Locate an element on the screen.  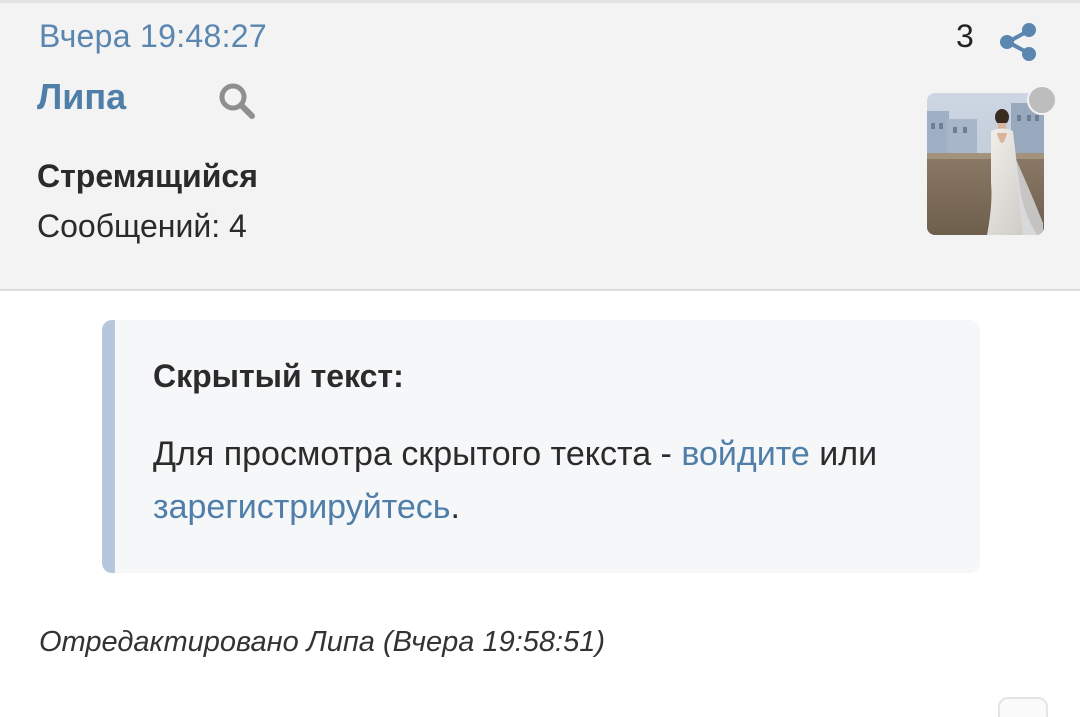
hidden-text-prefix: Для просмотра скрытого текста - is located at coordinates (417, 454).